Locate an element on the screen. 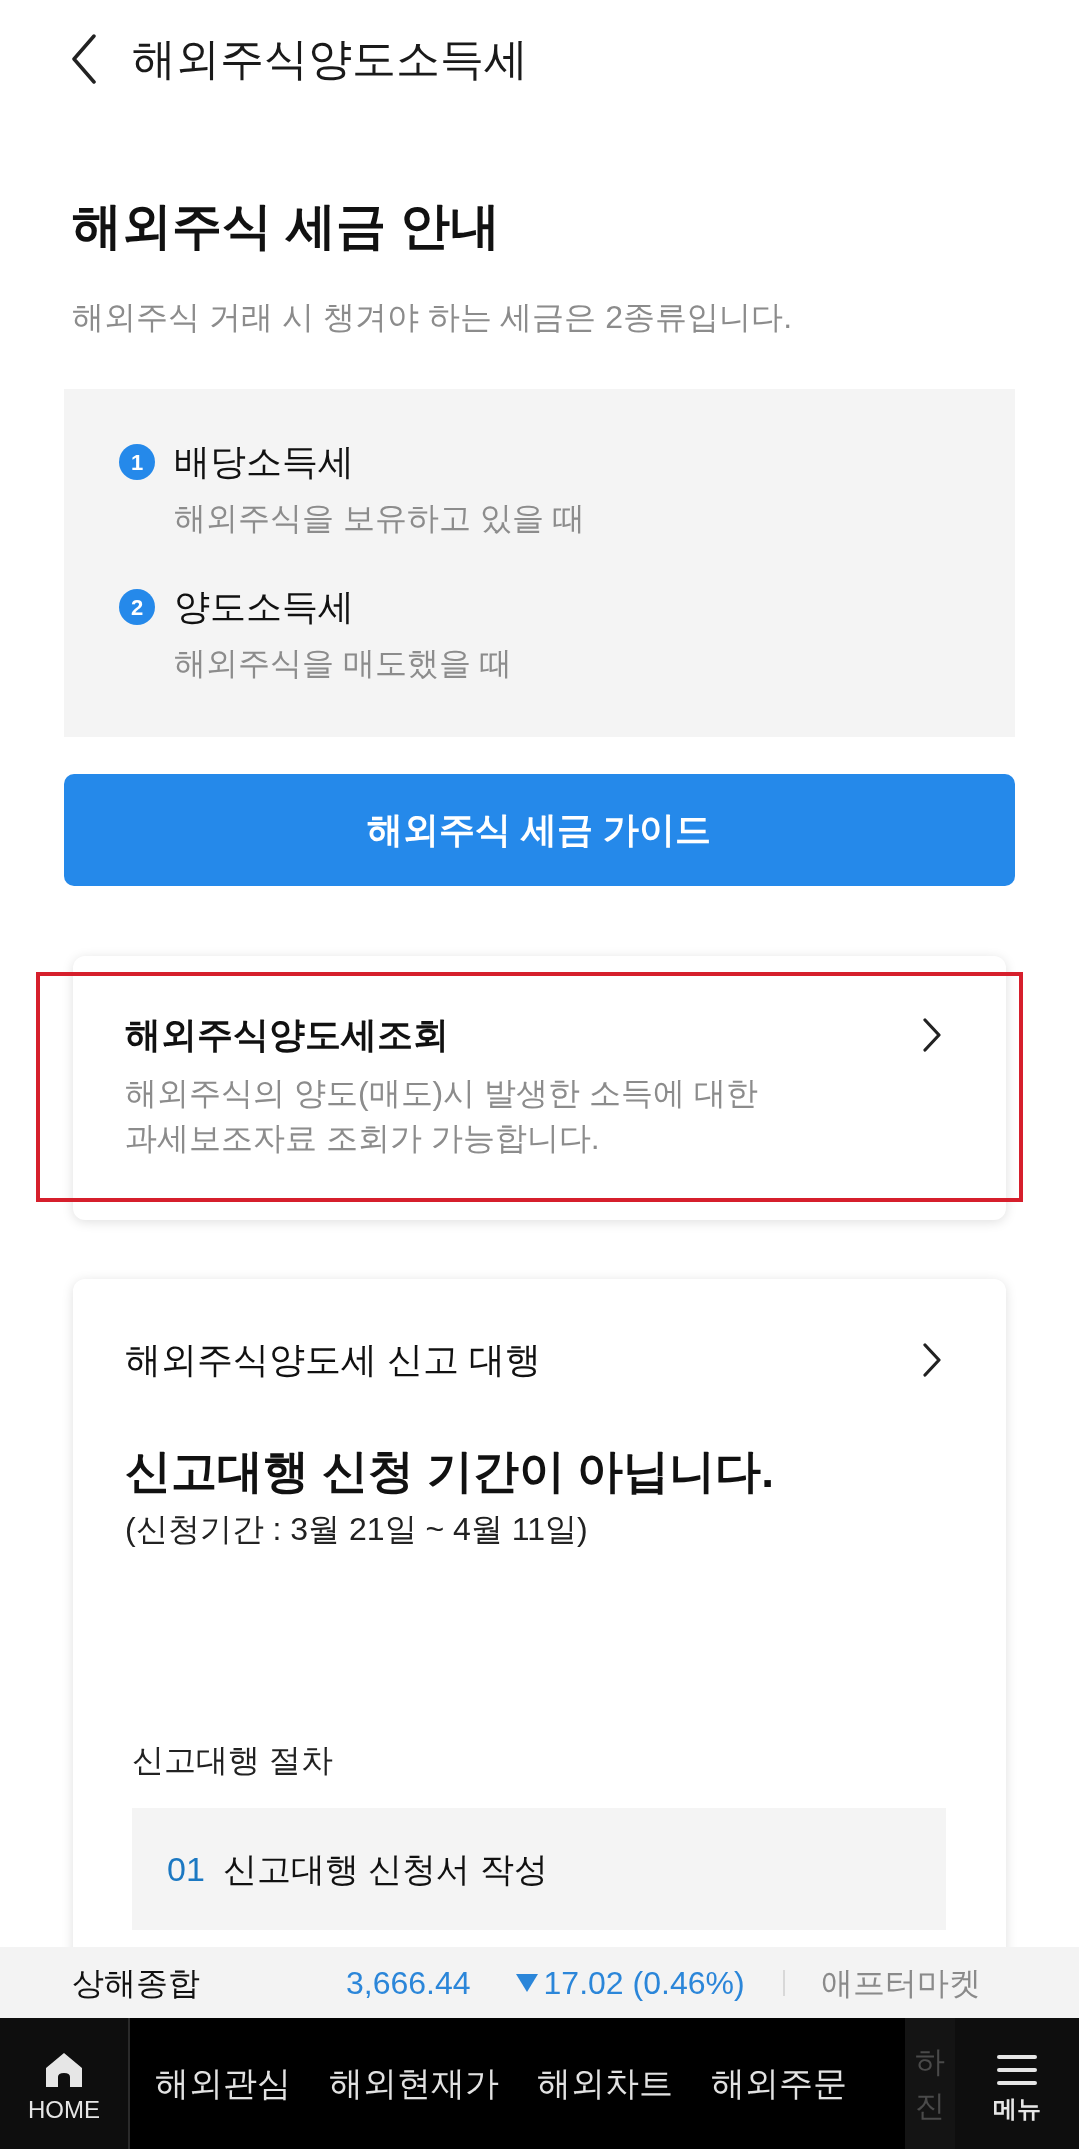  menu-icon is located at coordinates (1017, 2069).